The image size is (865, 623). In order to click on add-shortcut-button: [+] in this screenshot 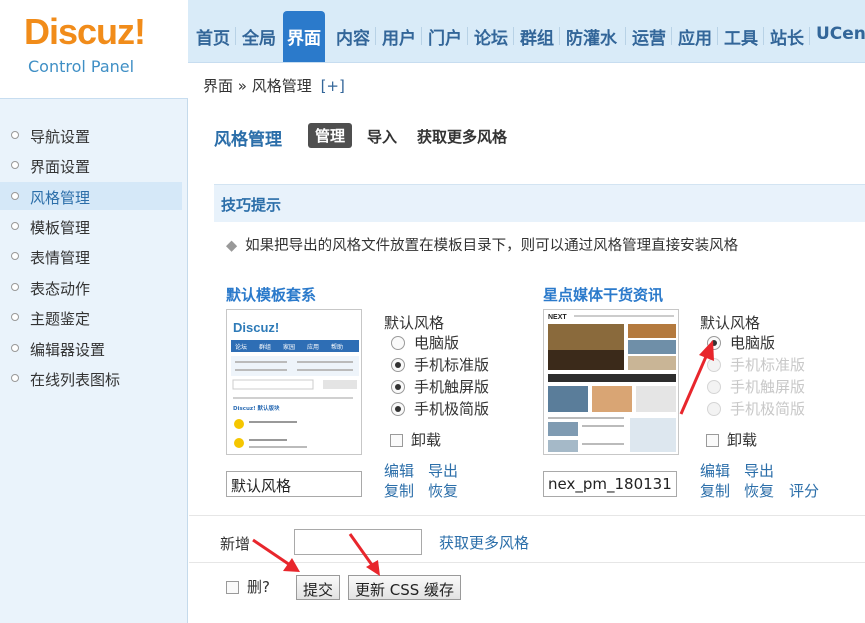, I will do `click(333, 86)`.